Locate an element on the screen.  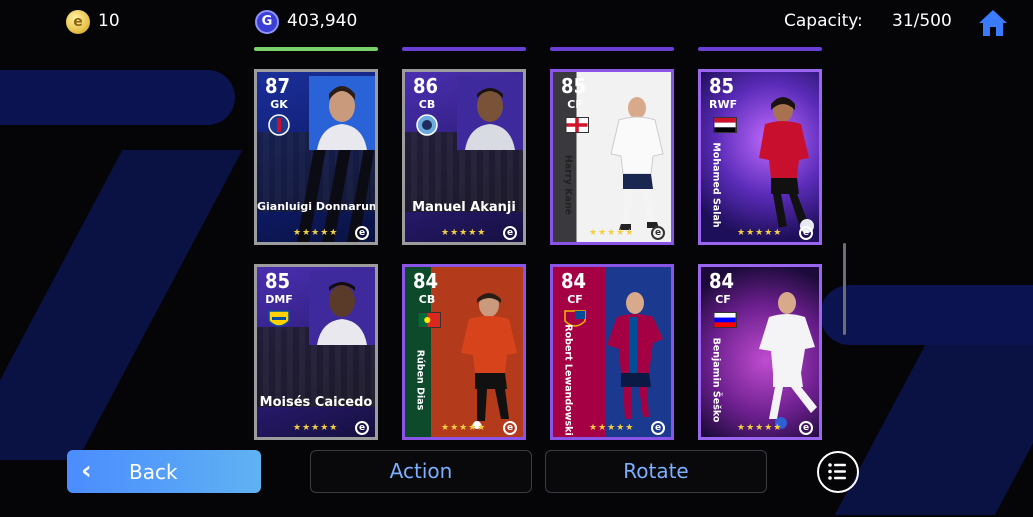
player-name: Gianluigi Donnarumma is located at coordinates (316, 206).